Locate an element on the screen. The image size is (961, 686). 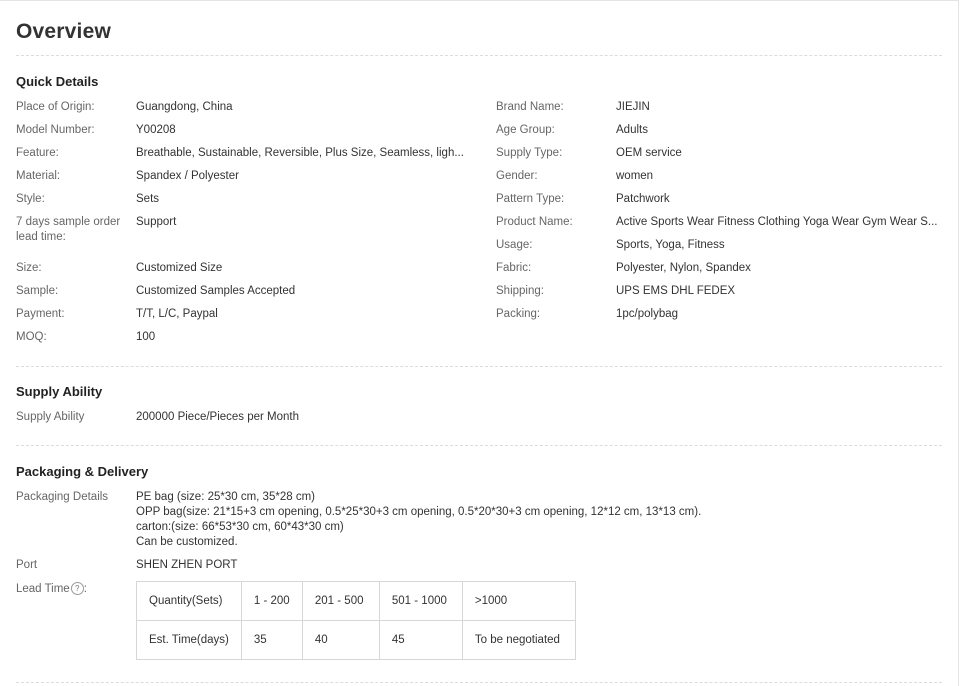
table-cell: Est. Time(days) is located at coordinates (189, 640).